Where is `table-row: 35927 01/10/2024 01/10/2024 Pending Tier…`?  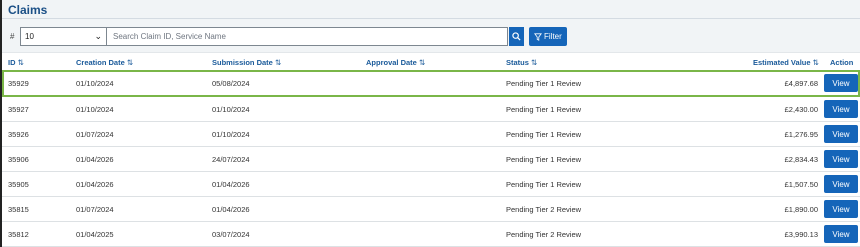
table-row: 35927 01/10/2024 01/10/2024 Pending Tier… is located at coordinates (431, 109).